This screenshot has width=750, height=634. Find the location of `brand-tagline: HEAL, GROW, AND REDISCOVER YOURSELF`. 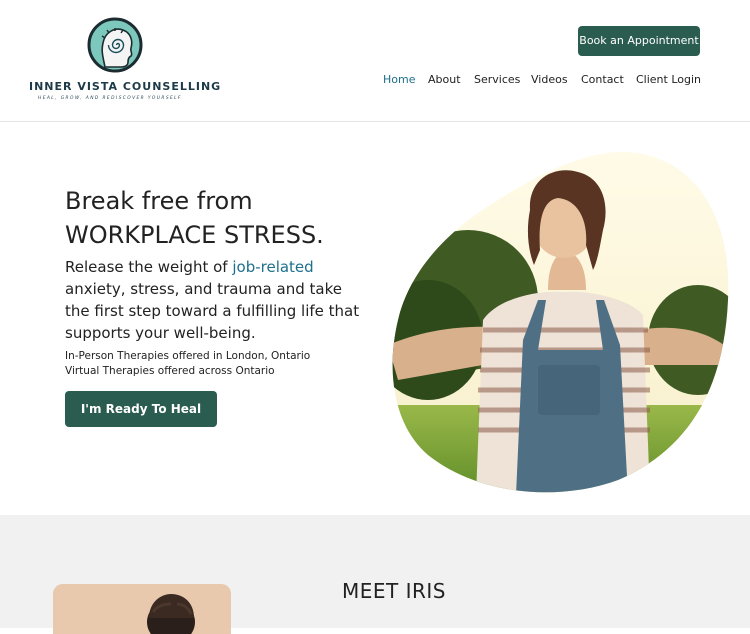

brand-tagline: HEAL, GROW, AND REDISCOVER YOURSELF is located at coordinates (110, 98).